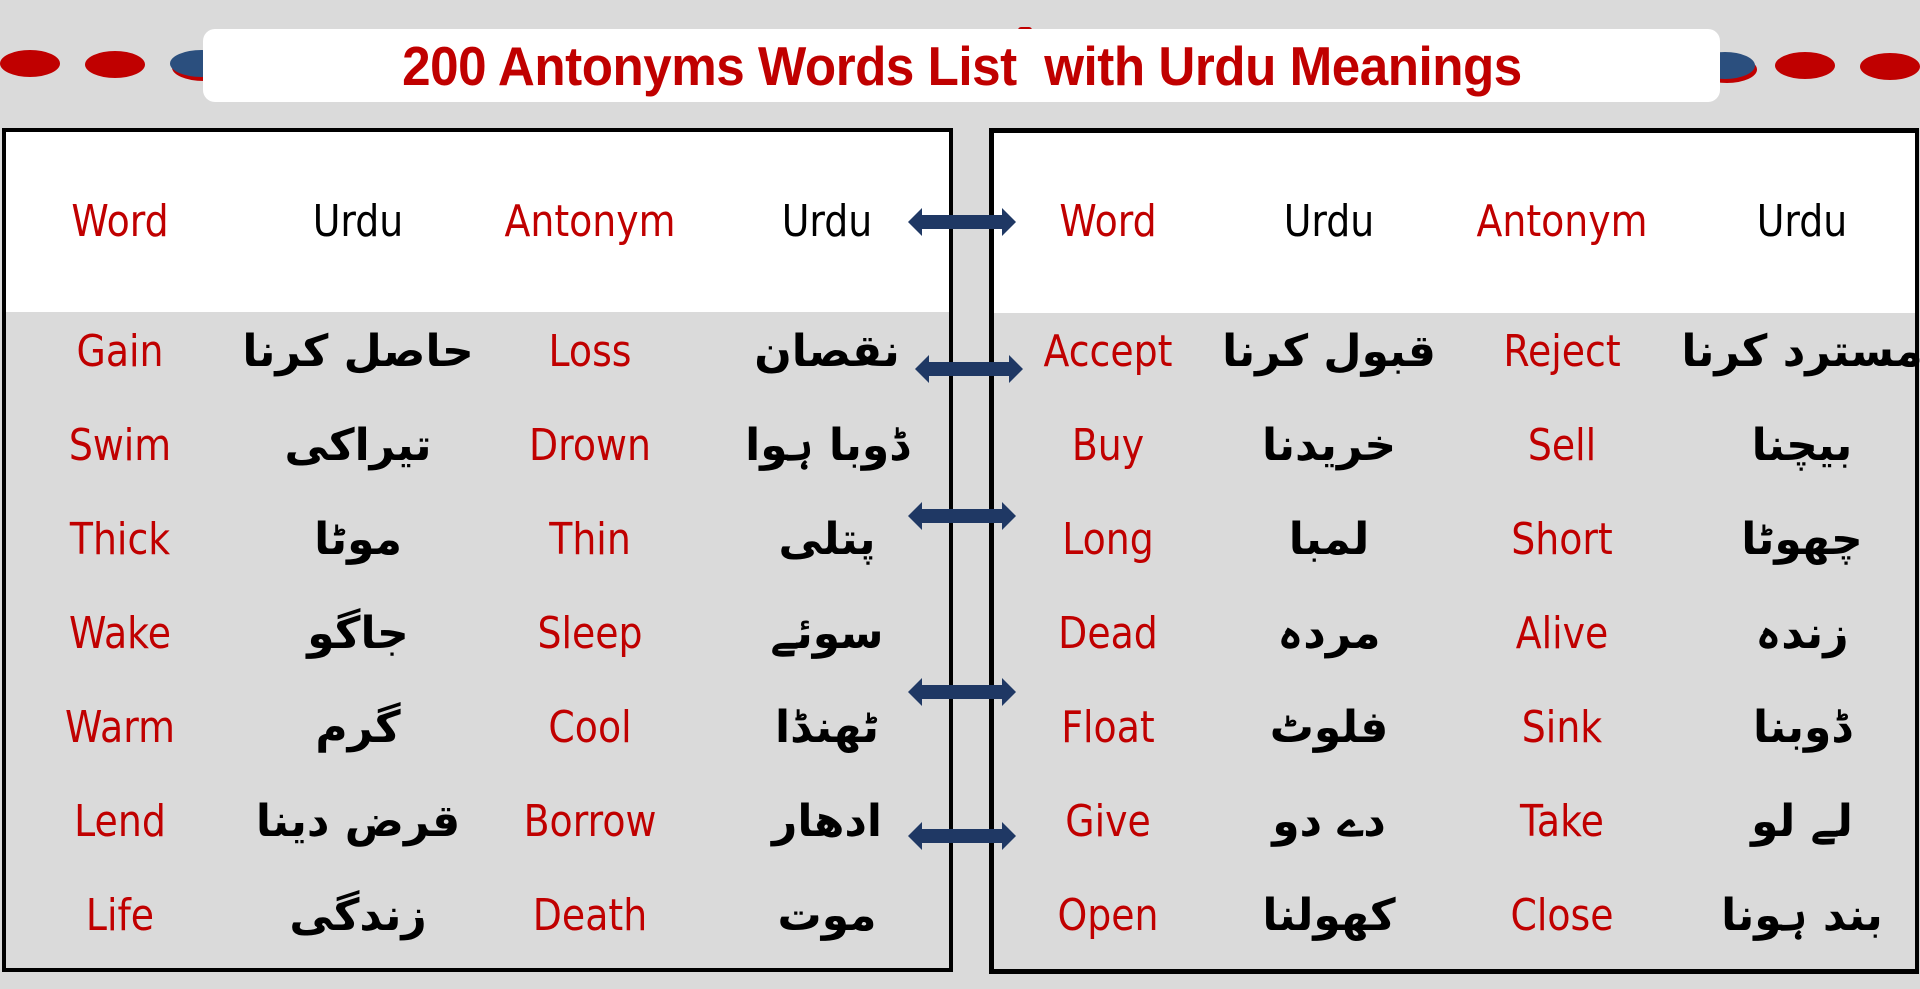 The image size is (1920, 989). I want to click on antonym-urdu-cell: مسترد کرنا, so click(1800, 351).